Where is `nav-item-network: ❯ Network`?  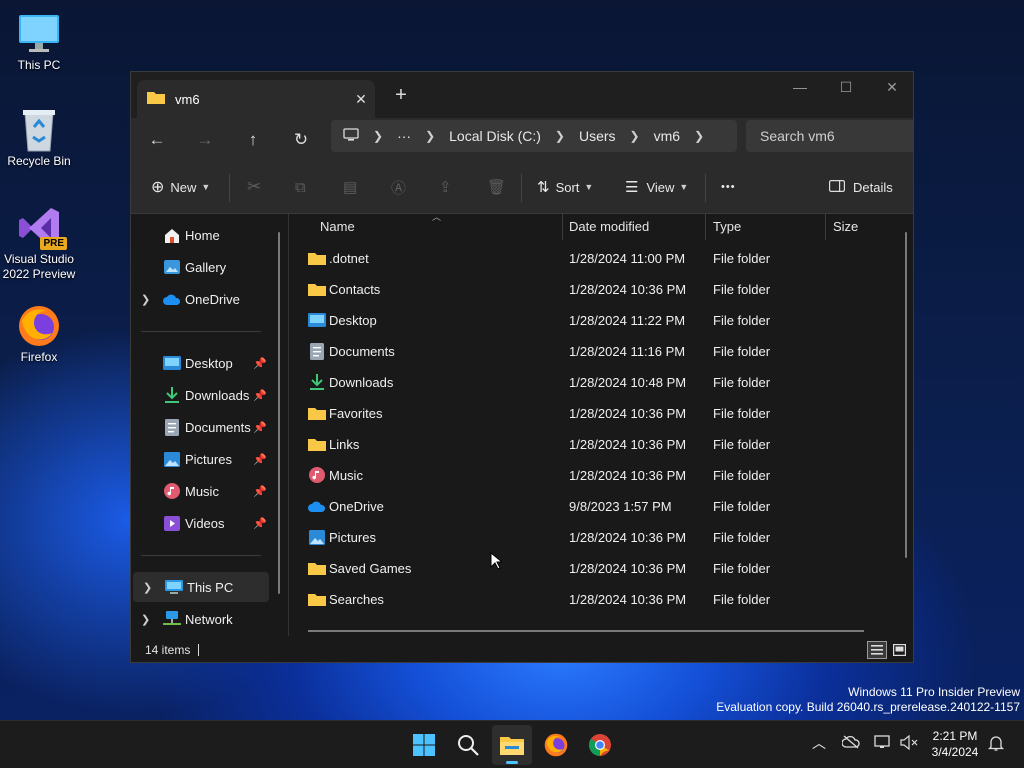
nav-item-network: ❯ Network is located at coordinates (206, 619).